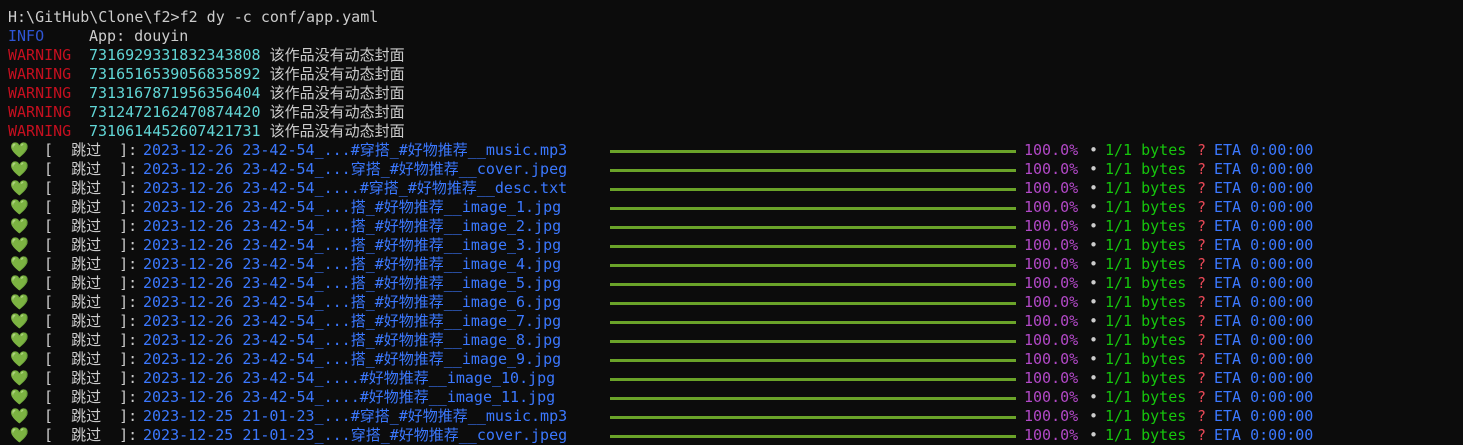 This screenshot has width=1463, height=445. I want to click on log-line-warning: WARNING 7310614452607421731 该作品没有动态封面, so click(735, 131).